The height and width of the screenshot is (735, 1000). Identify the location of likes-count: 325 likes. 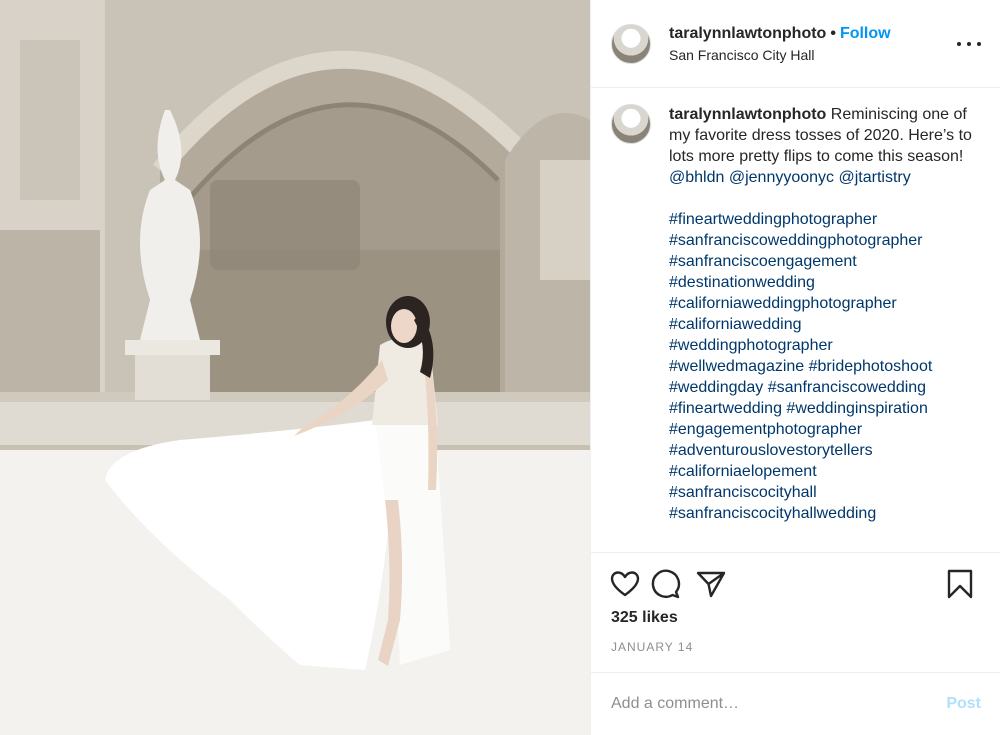
(644, 618).